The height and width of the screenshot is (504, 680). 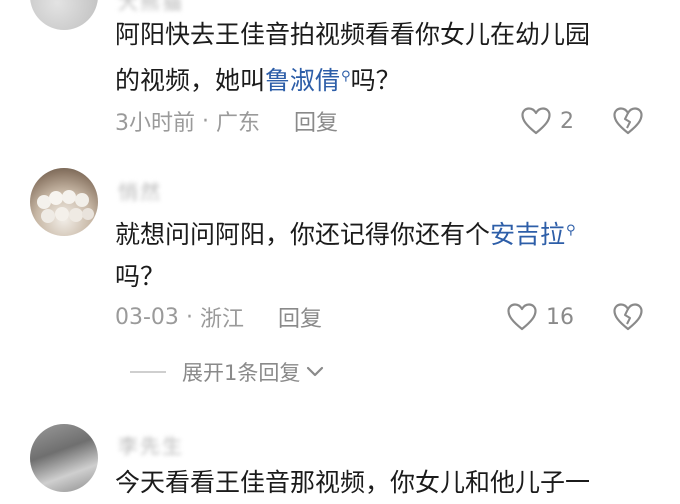 What do you see at coordinates (221, 319) in the screenshot?
I see `comment-location: 浙江` at bounding box center [221, 319].